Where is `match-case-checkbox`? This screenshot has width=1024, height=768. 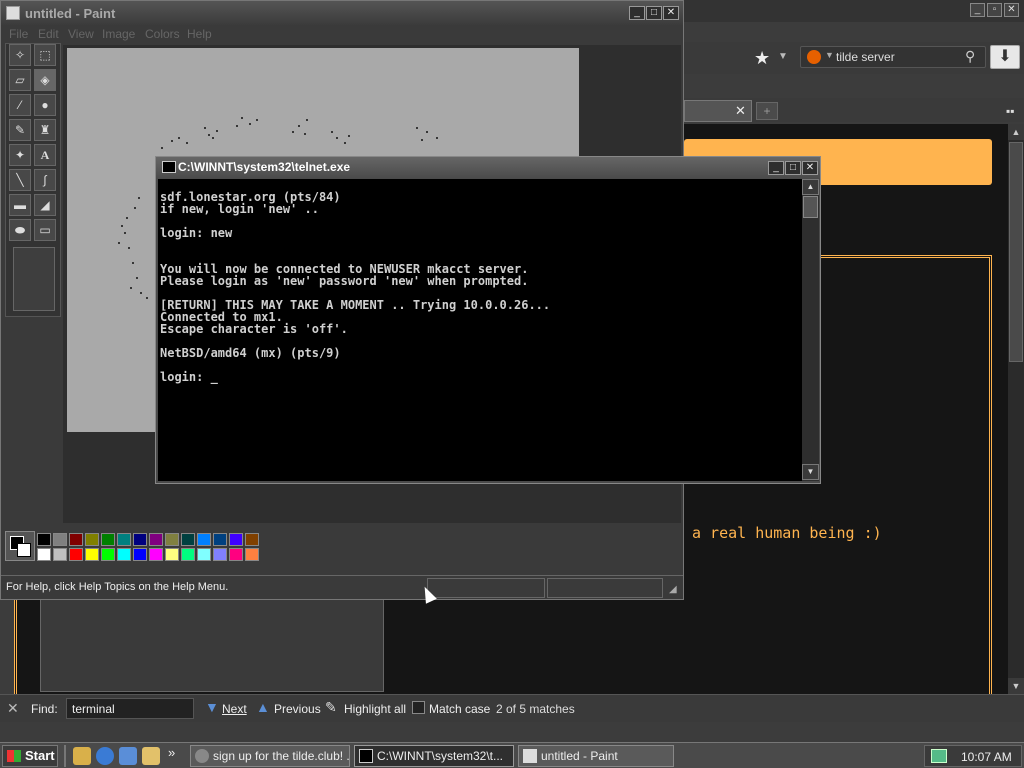
match-case-checkbox is located at coordinates (418, 707).